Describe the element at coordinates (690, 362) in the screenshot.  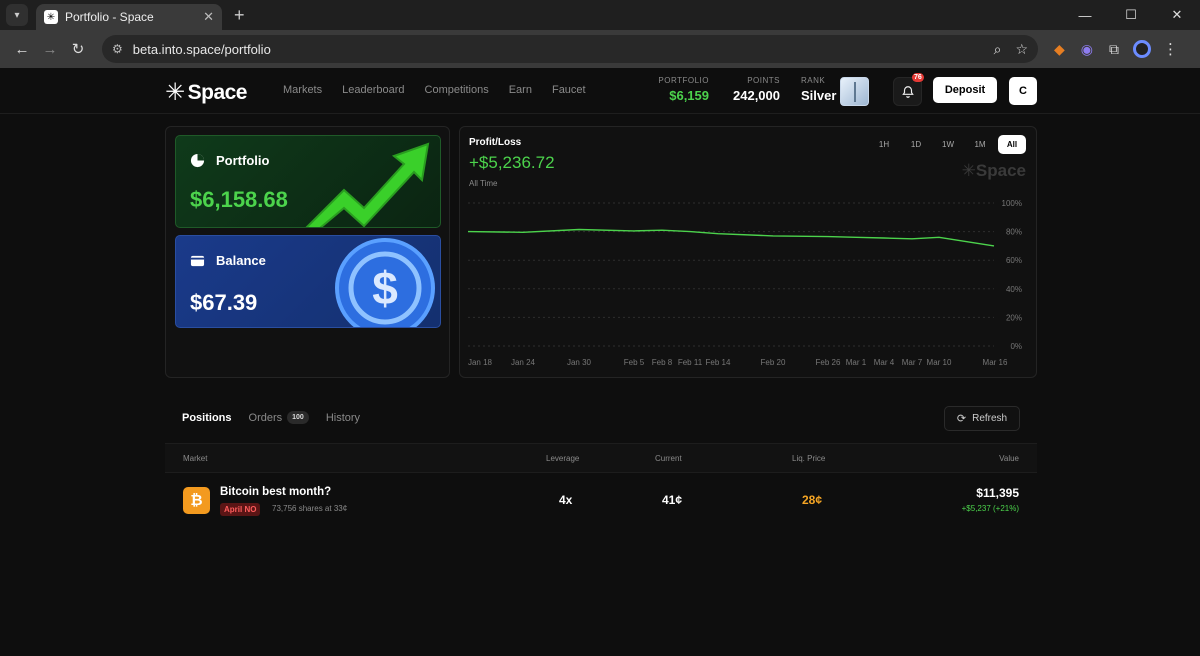
I see `x-tick-label: Feb 11` at that location.